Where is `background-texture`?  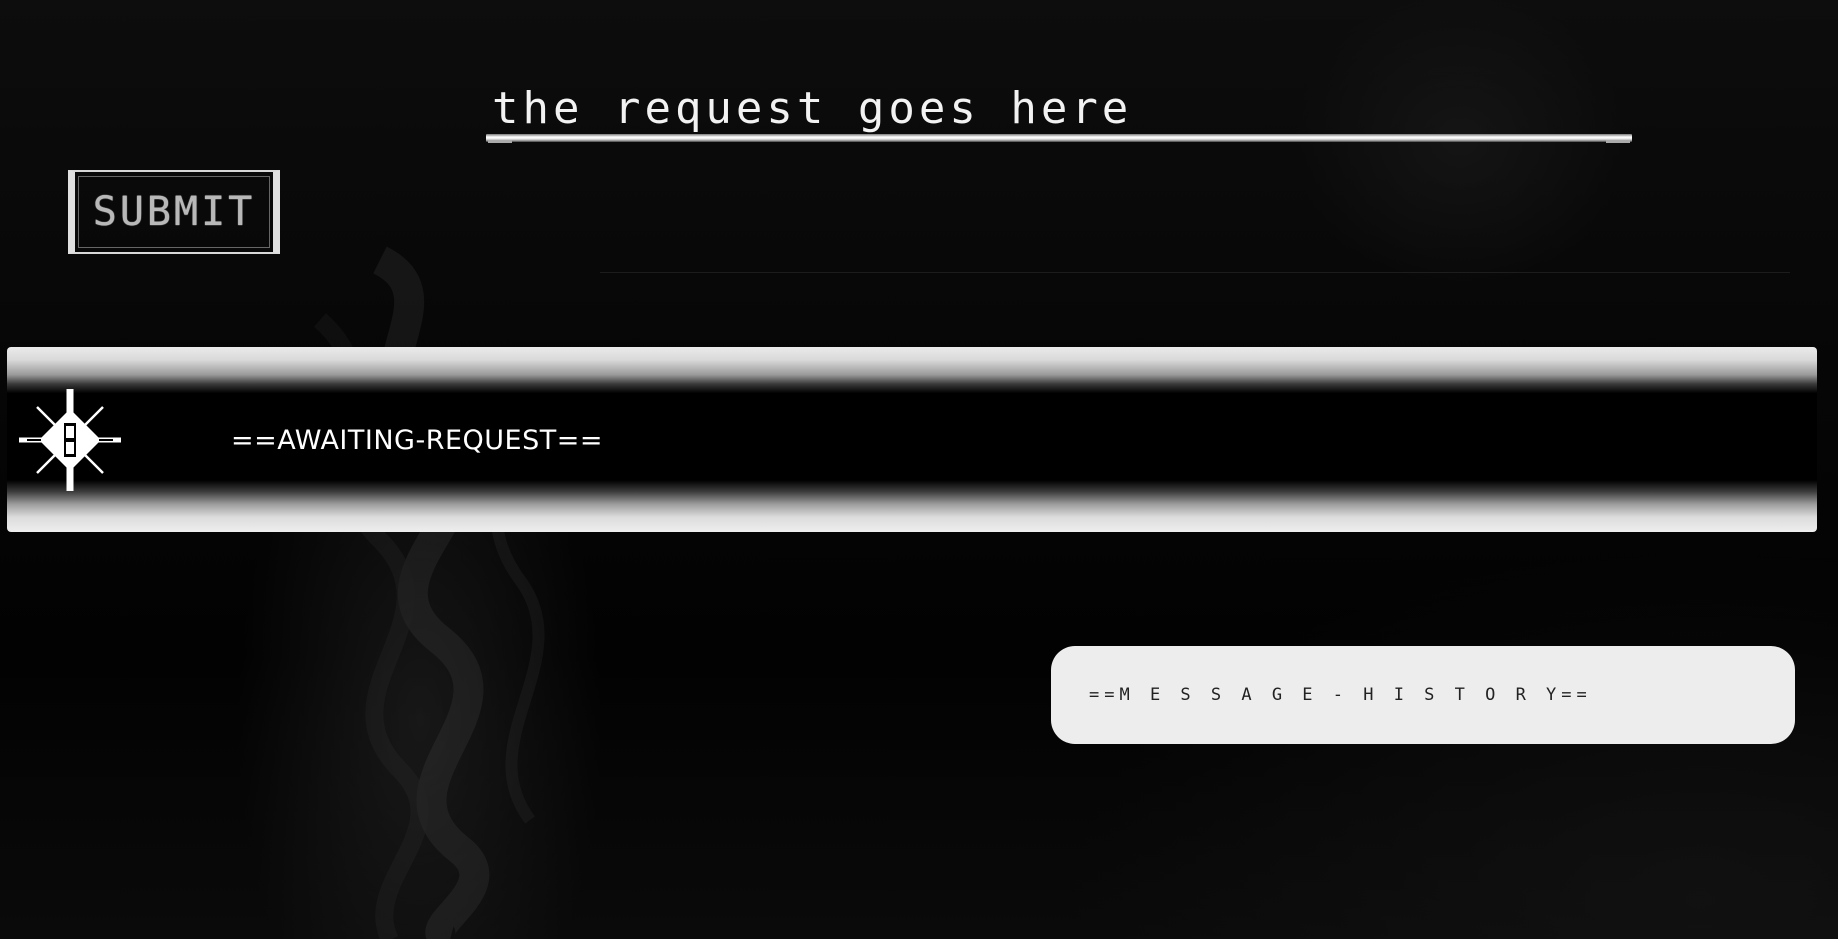 background-texture is located at coordinates (429, 592).